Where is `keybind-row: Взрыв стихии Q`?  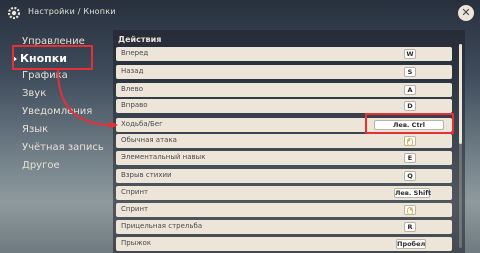 keybind-row: Взрыв стихии Q is located at coordinates (284, 176).